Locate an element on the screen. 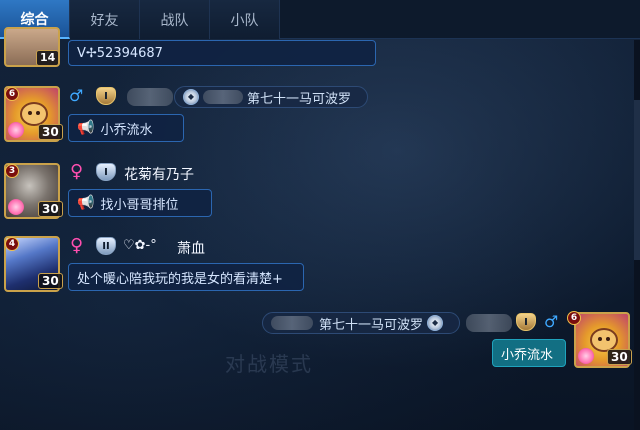 The height and width of the screenshot is (430, 640). message-bubble-self: 小乔流水 is located at coordinates (529, 353).